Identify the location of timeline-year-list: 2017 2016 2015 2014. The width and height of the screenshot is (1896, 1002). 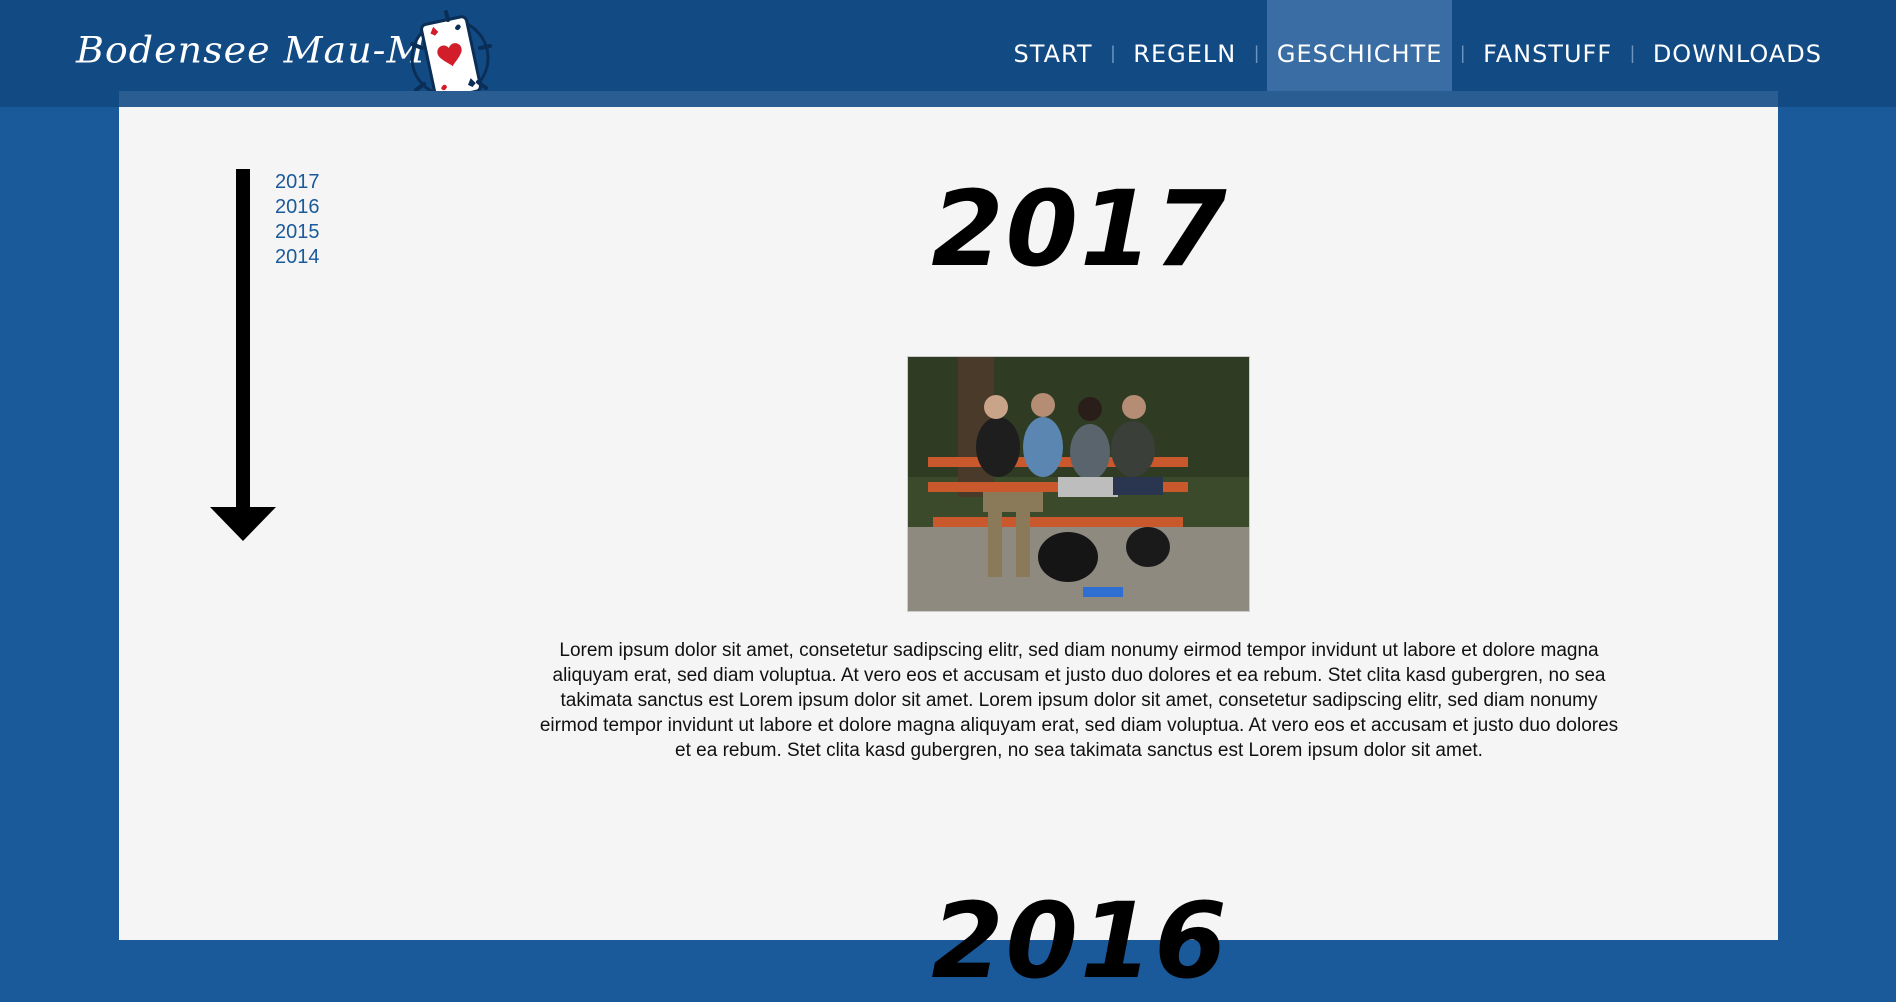
(297, 220).